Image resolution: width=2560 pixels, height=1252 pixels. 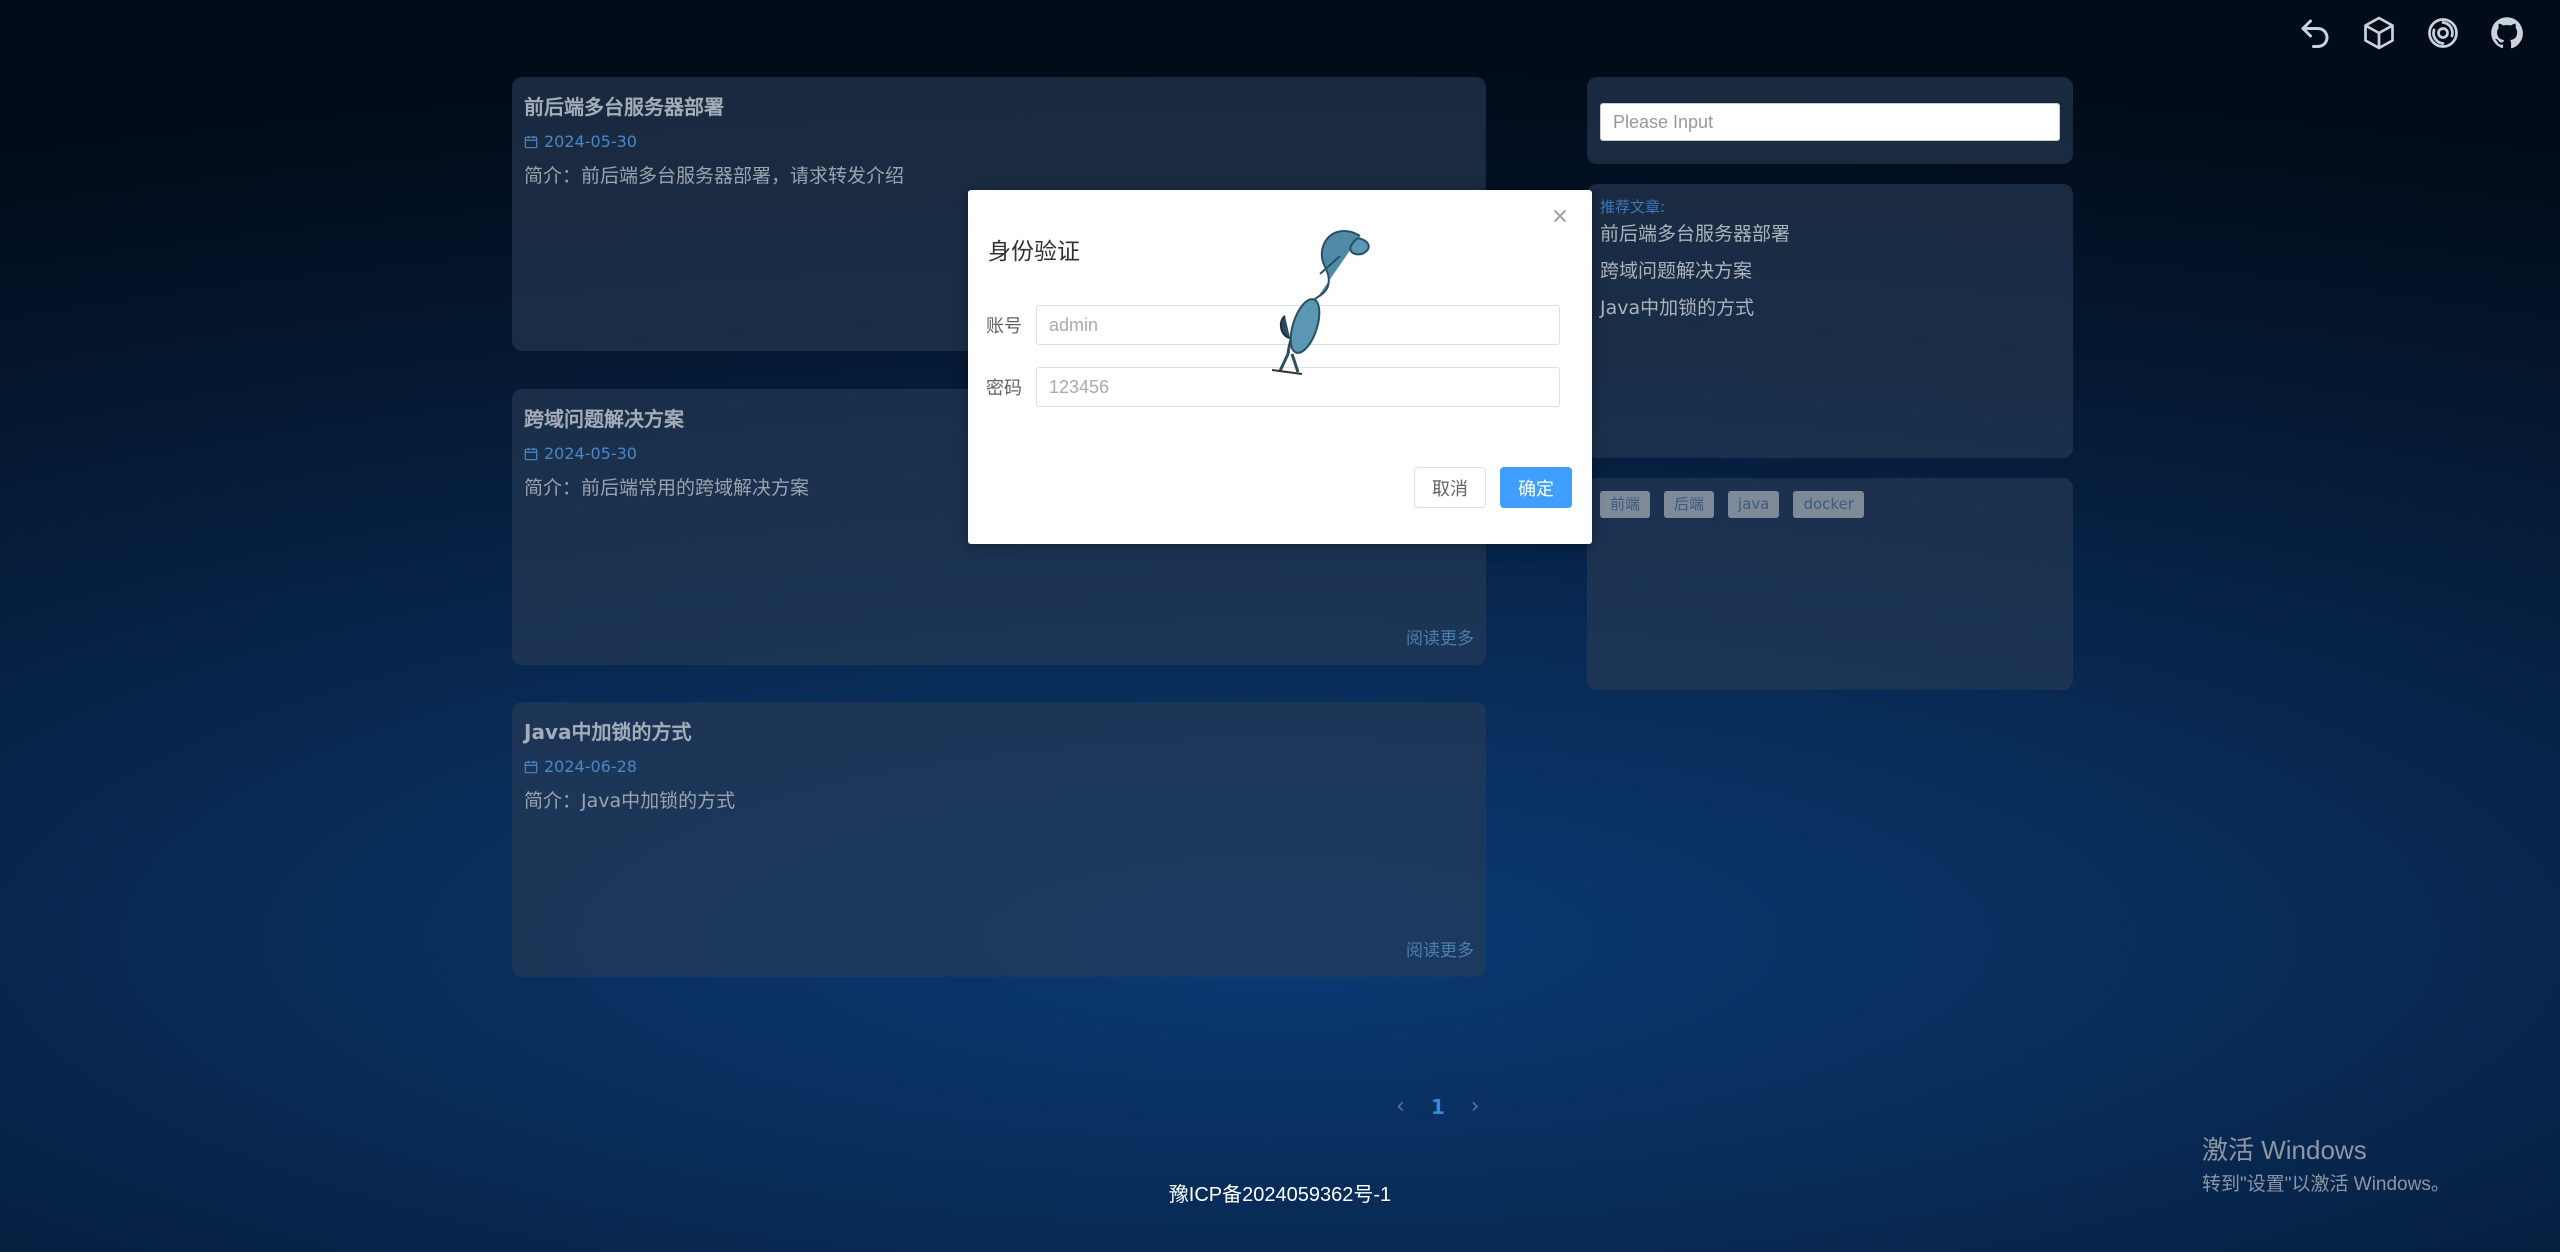 What do you see at coordinates (1400, 1106) in the screenshot?
I see `prev-page-button: ‹` at bounding box center [1400, 1106].